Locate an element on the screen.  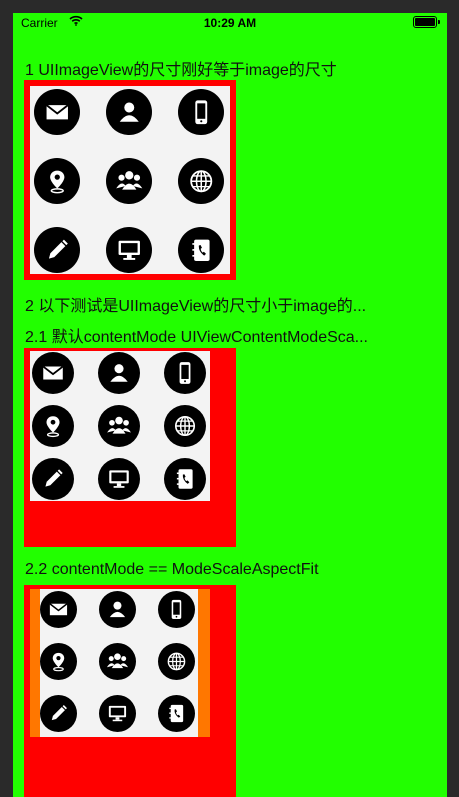
section-1-label: 1 UIImageView的尺寸刚好等于image的尺寸 is located at coordinates (181, 70).